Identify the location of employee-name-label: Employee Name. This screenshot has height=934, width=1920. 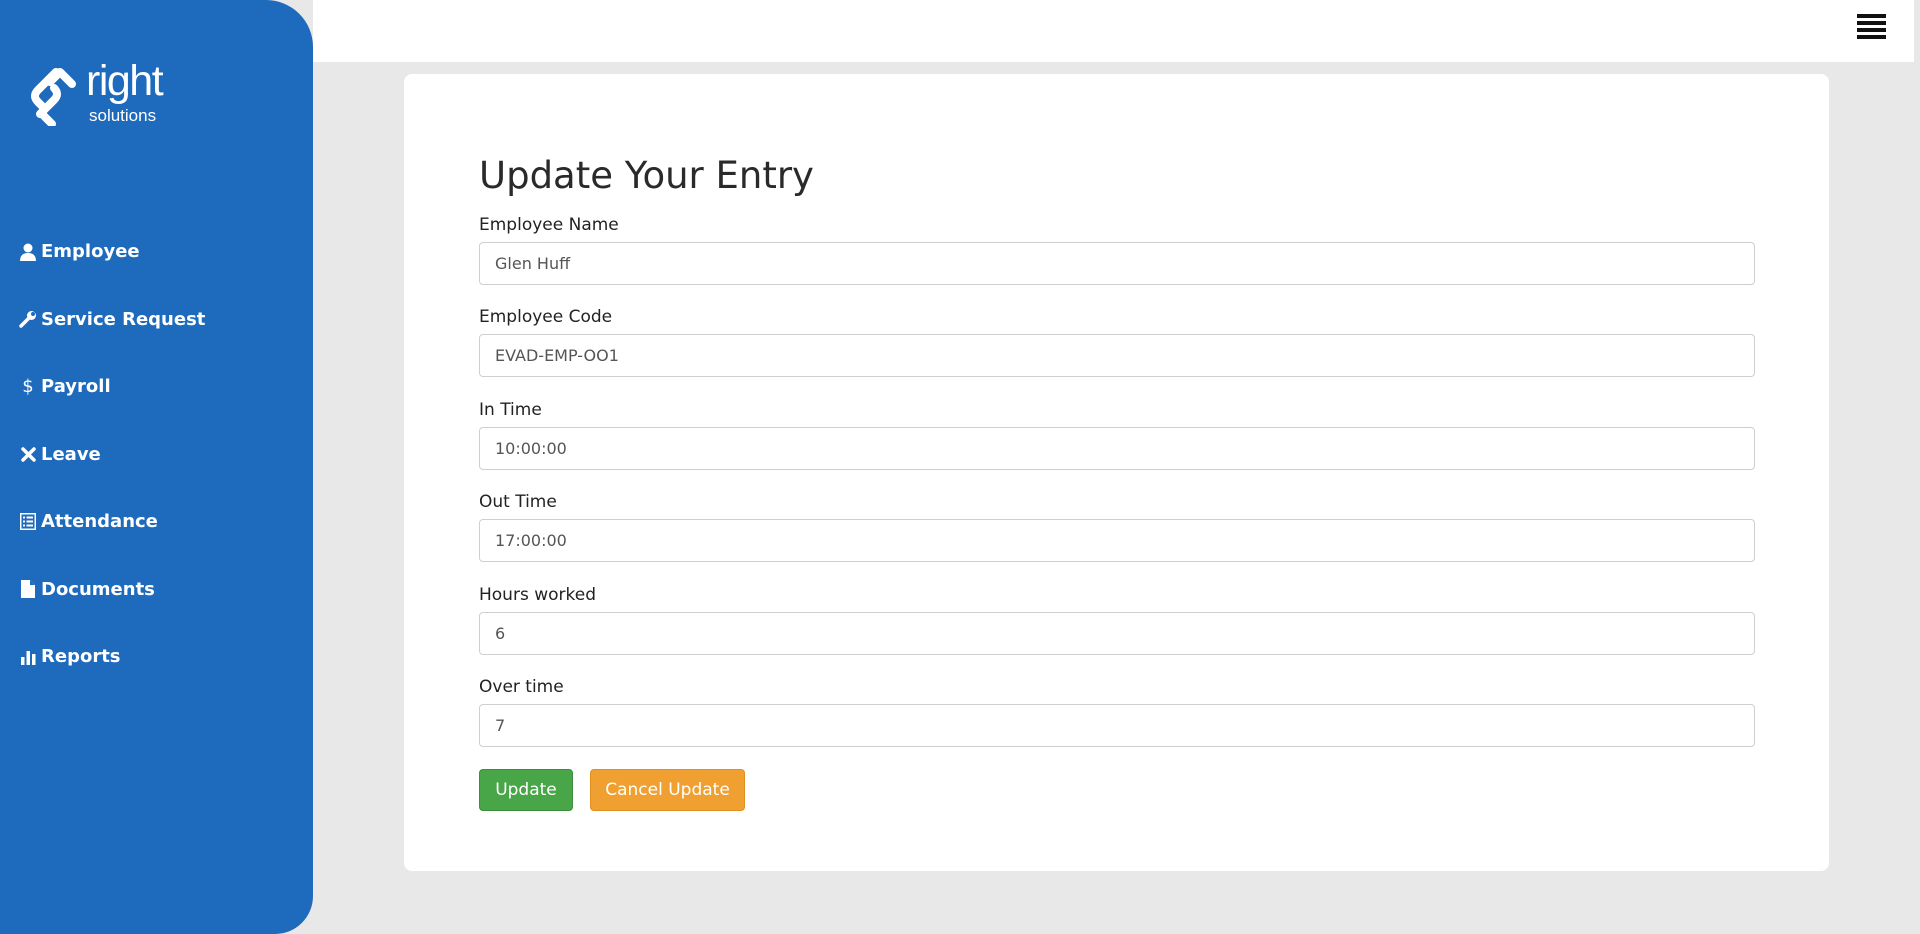
(549, 225).